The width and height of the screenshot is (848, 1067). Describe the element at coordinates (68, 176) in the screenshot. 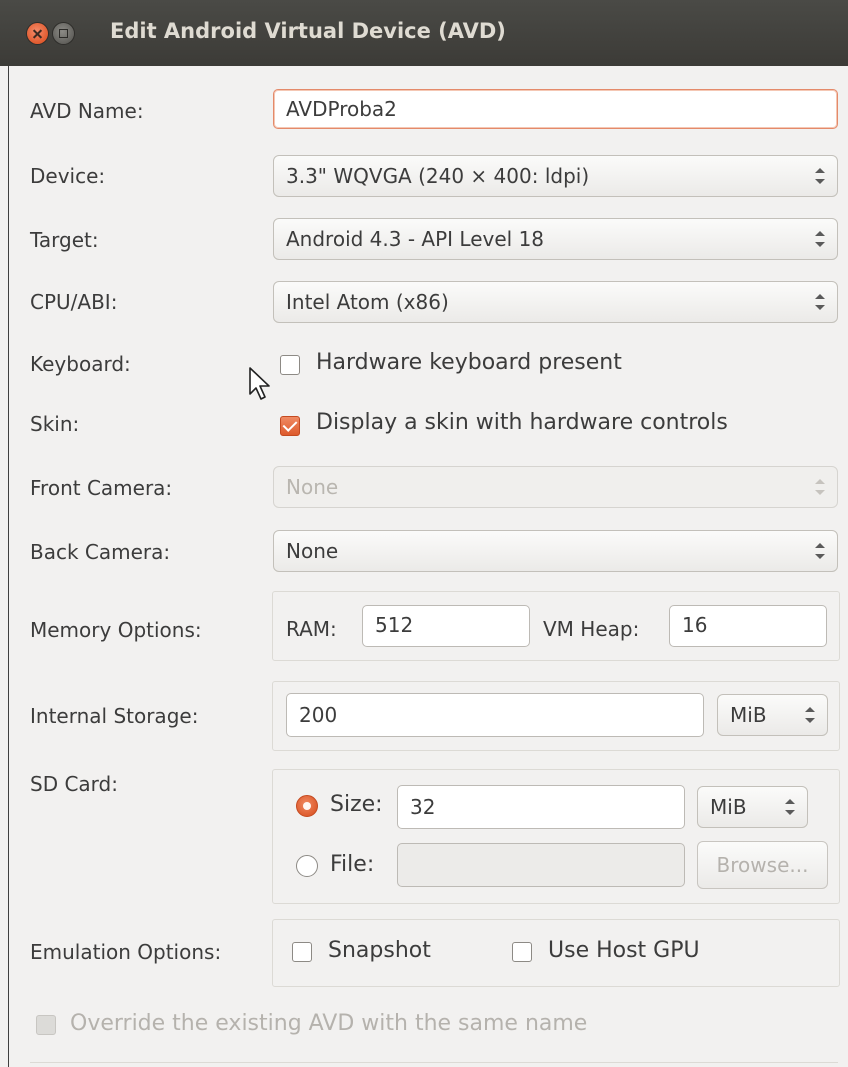

I see `device-label: Device:` at that location.